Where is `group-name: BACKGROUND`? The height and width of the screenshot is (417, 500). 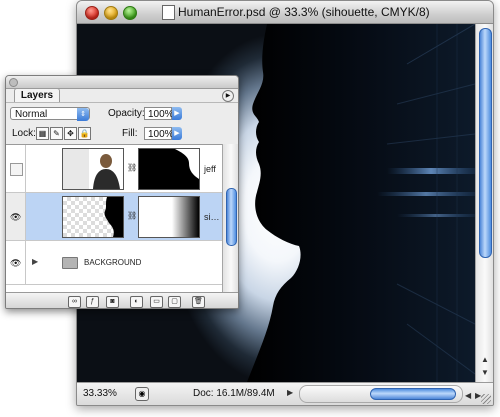
group-name: BACKGROUND is located at coordinates (112, 262).